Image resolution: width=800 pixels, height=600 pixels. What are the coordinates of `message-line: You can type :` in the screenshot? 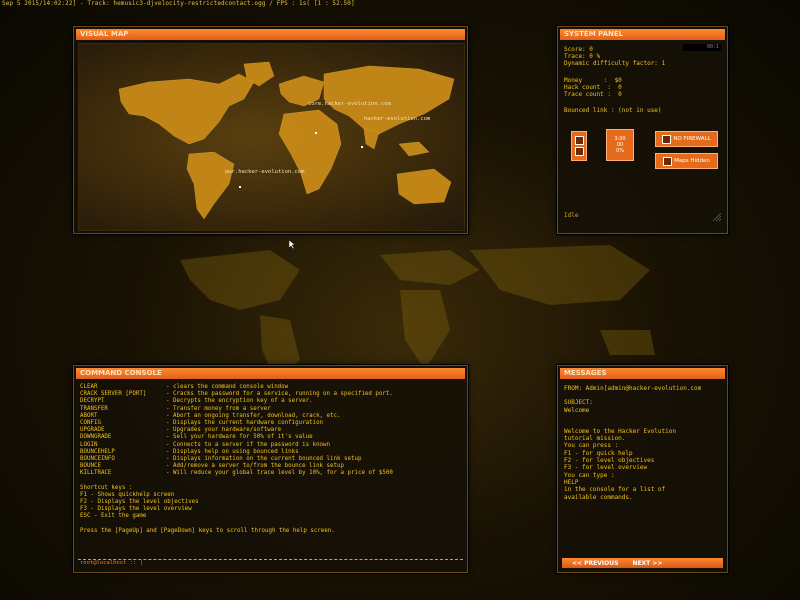 It's located at (589, 475).